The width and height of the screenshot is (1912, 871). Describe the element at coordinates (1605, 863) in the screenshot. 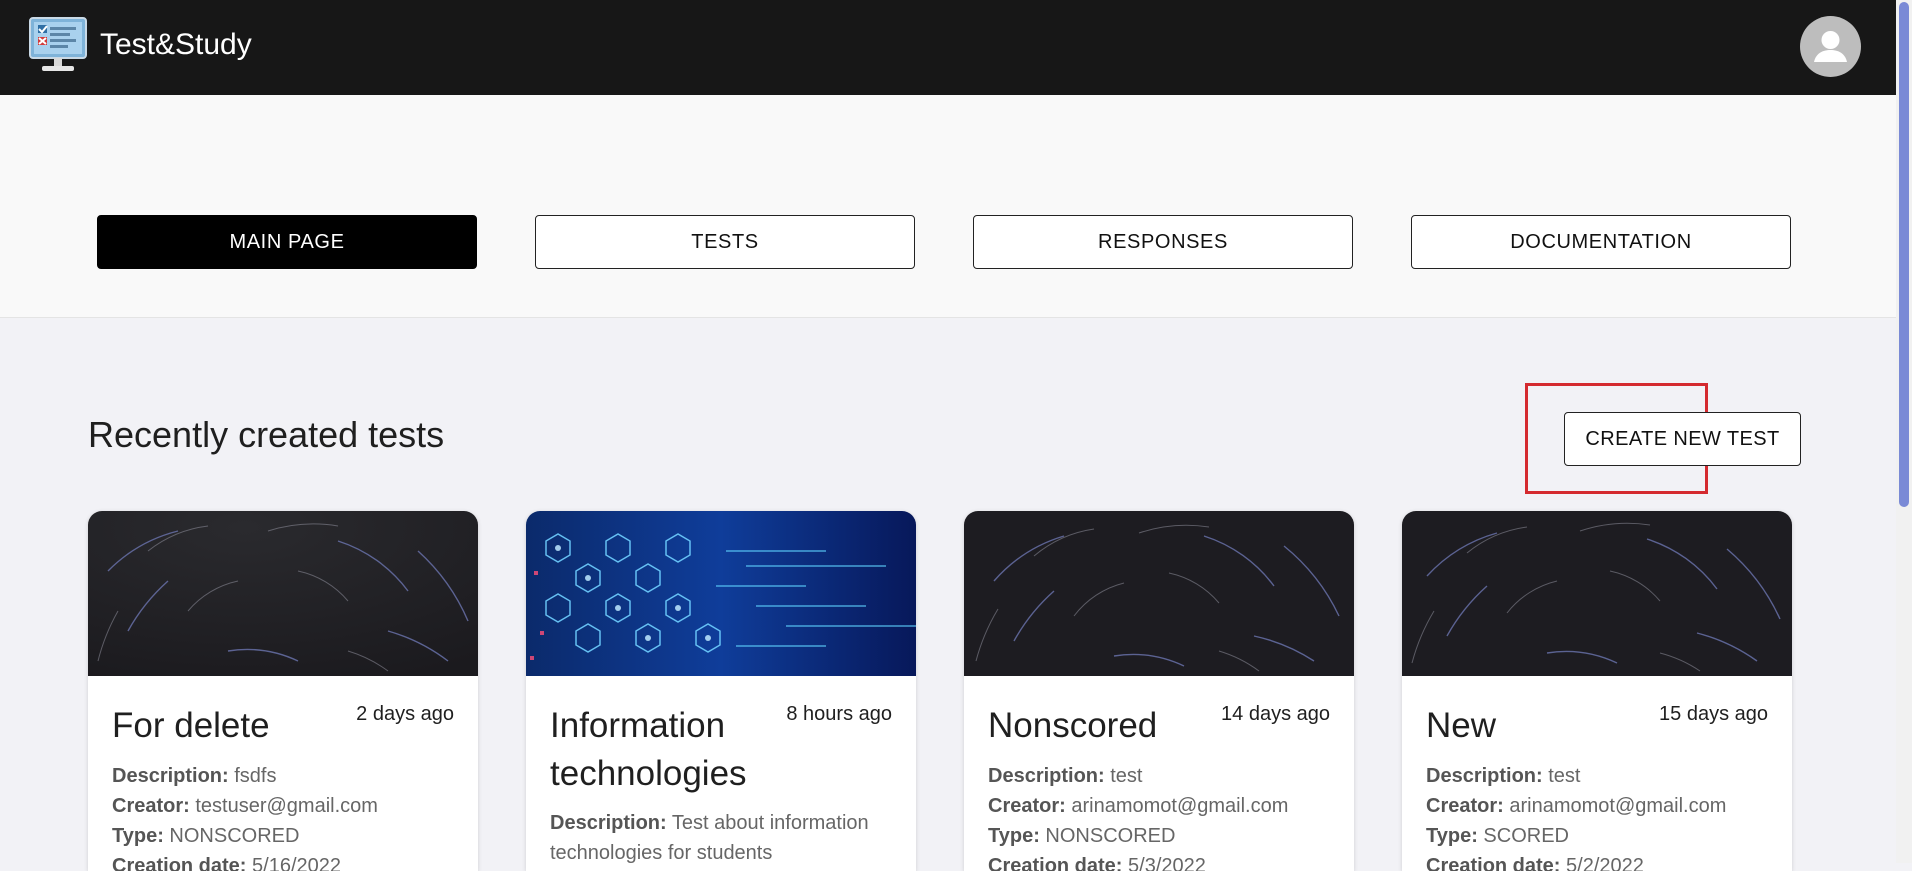

I see `creation-date-value: 5/2/2022` at that location.